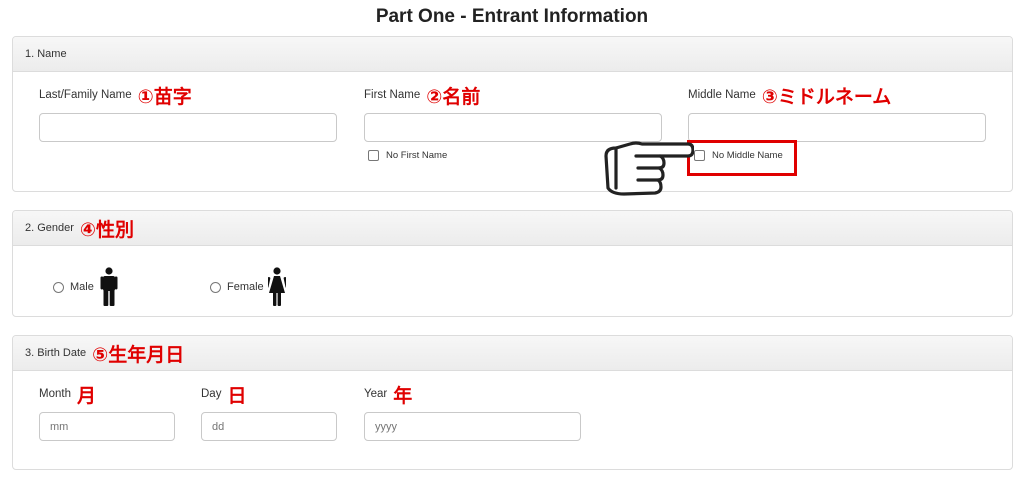 The image size is (1024, 477). Describe the element at coordinates (472, 394) in the screenshot. I see `year-label-row: Year 年` at that location.